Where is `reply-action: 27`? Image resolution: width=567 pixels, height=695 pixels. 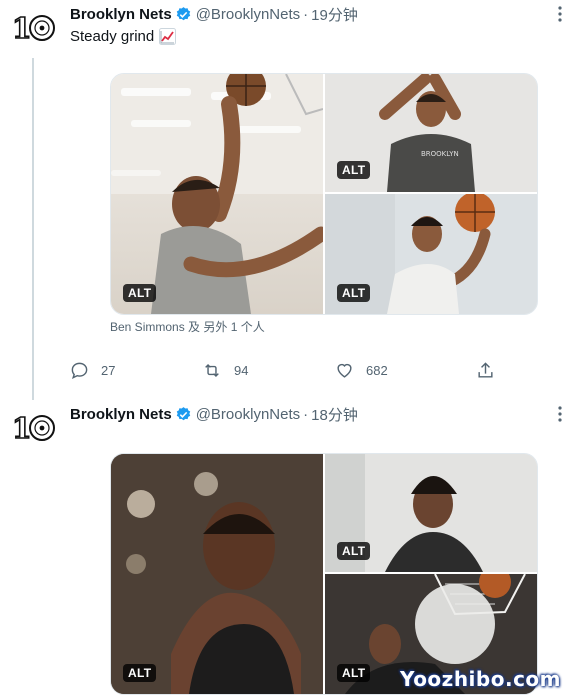
reply-action: 27 is located at coordinates (92, 370).